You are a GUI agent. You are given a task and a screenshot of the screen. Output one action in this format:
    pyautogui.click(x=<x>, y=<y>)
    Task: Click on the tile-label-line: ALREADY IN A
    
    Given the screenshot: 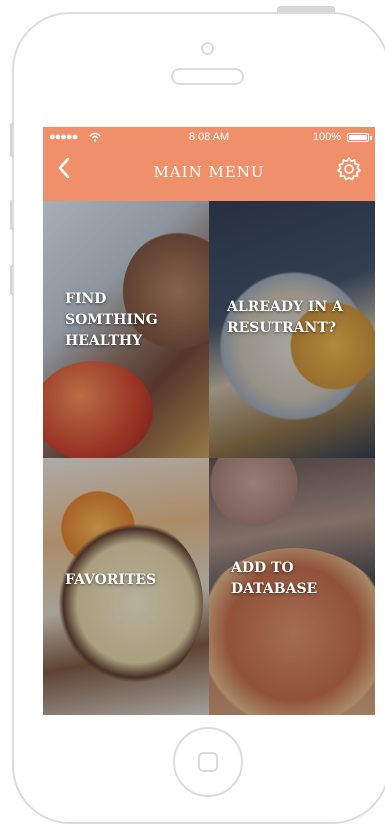 What is the action you would take?
    pyautogui.click(x=285, y=307)
    